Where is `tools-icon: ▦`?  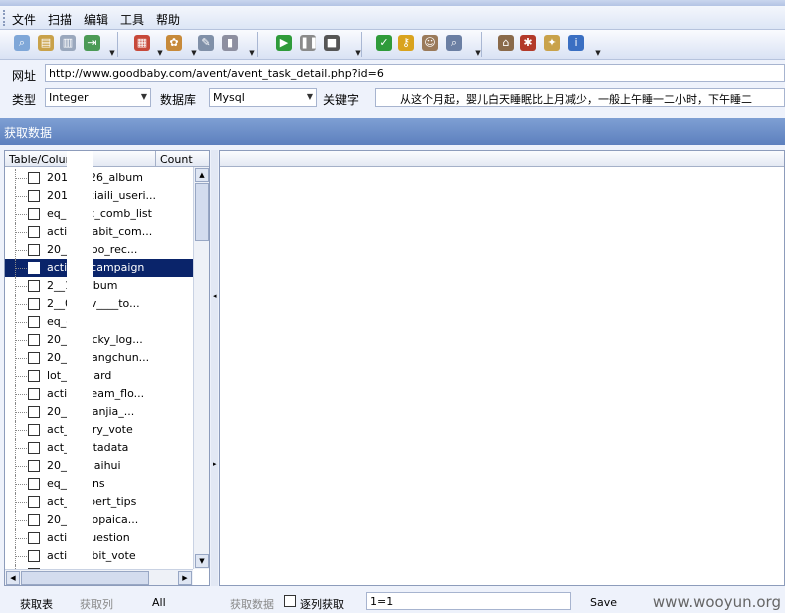 tools-icon: ▦ is located at coordinates (142, 43).